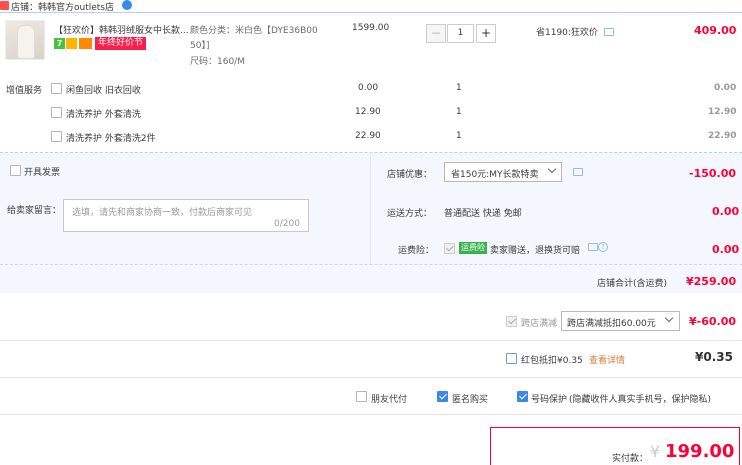 This screenshot has height=465, width=742. Describe the element at coordinates (630, 459) in the screenshot. I see `payment-label: 实付款：` at that location.